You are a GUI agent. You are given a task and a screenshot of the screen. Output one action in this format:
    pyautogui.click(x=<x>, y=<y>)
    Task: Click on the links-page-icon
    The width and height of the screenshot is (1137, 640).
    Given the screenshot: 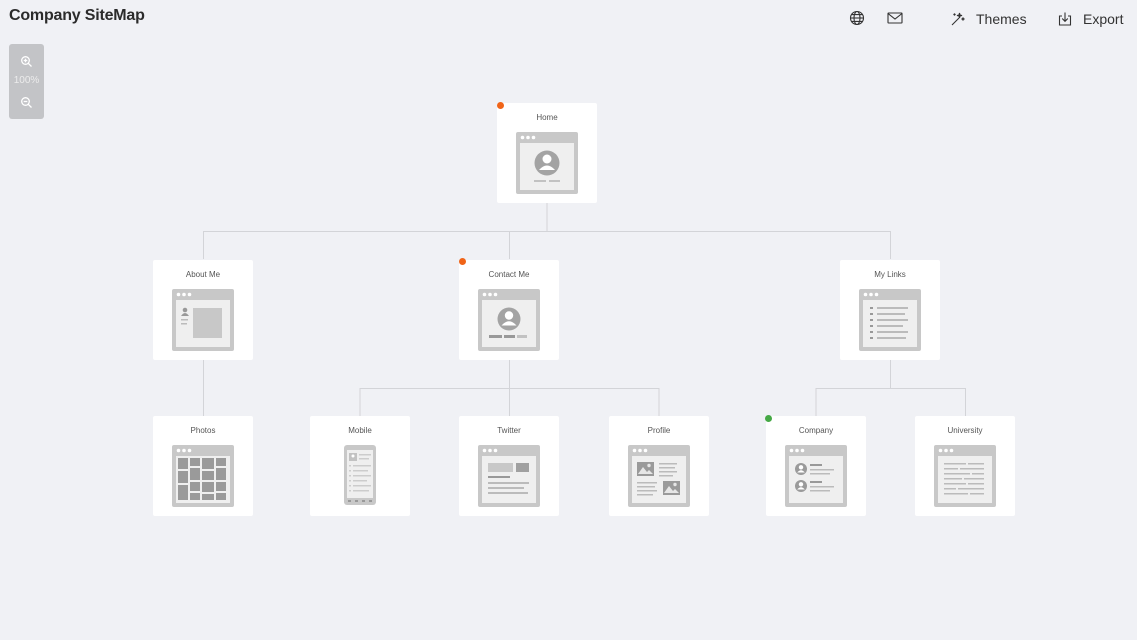 What is the action you would take?
    pyautogui.click(x=890, y=320)
    